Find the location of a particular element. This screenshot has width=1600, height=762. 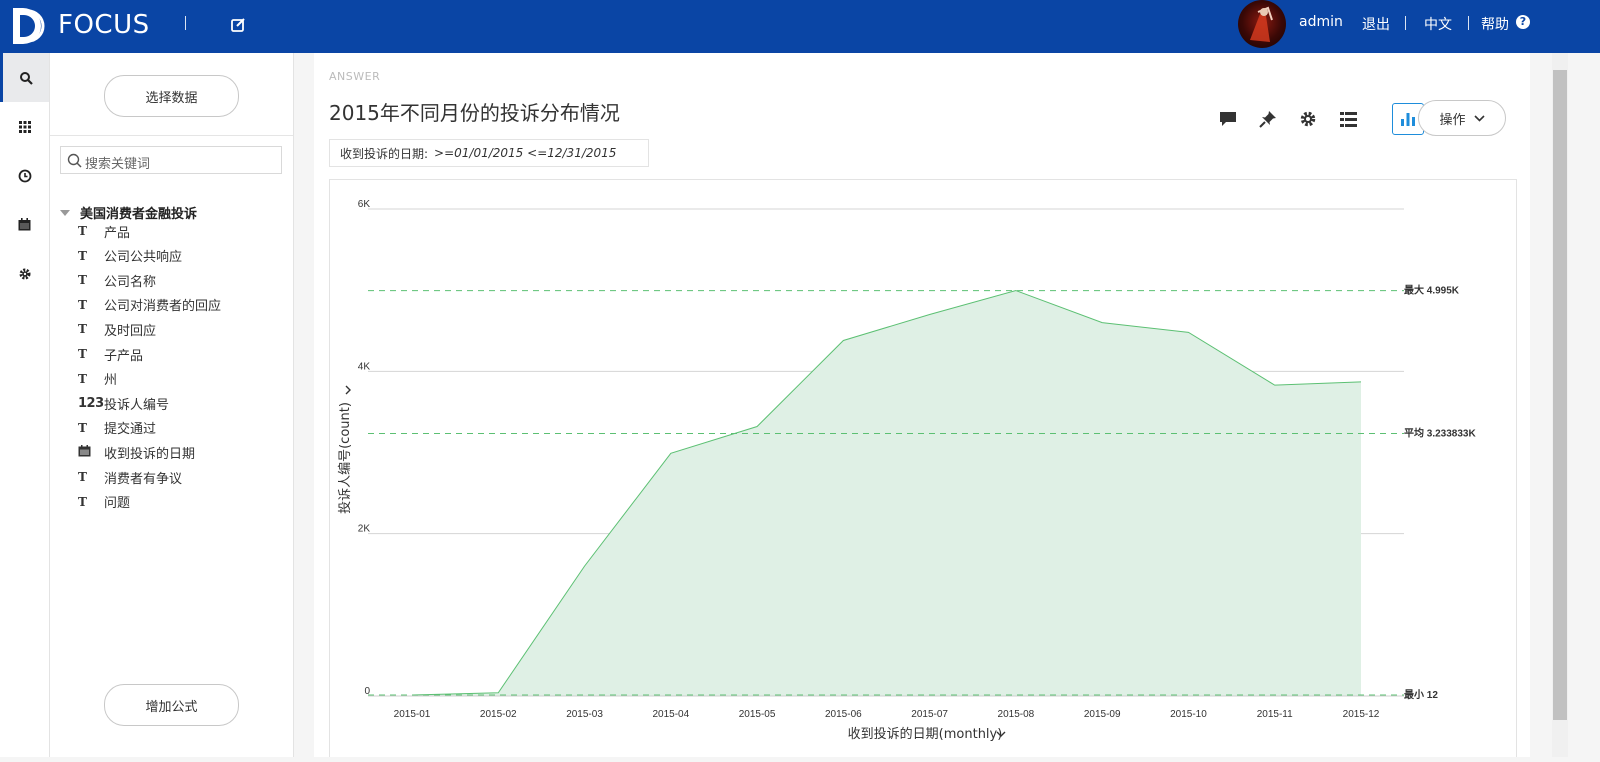

add-formula-button: 增加公式 is located at coordinates (171, 705).